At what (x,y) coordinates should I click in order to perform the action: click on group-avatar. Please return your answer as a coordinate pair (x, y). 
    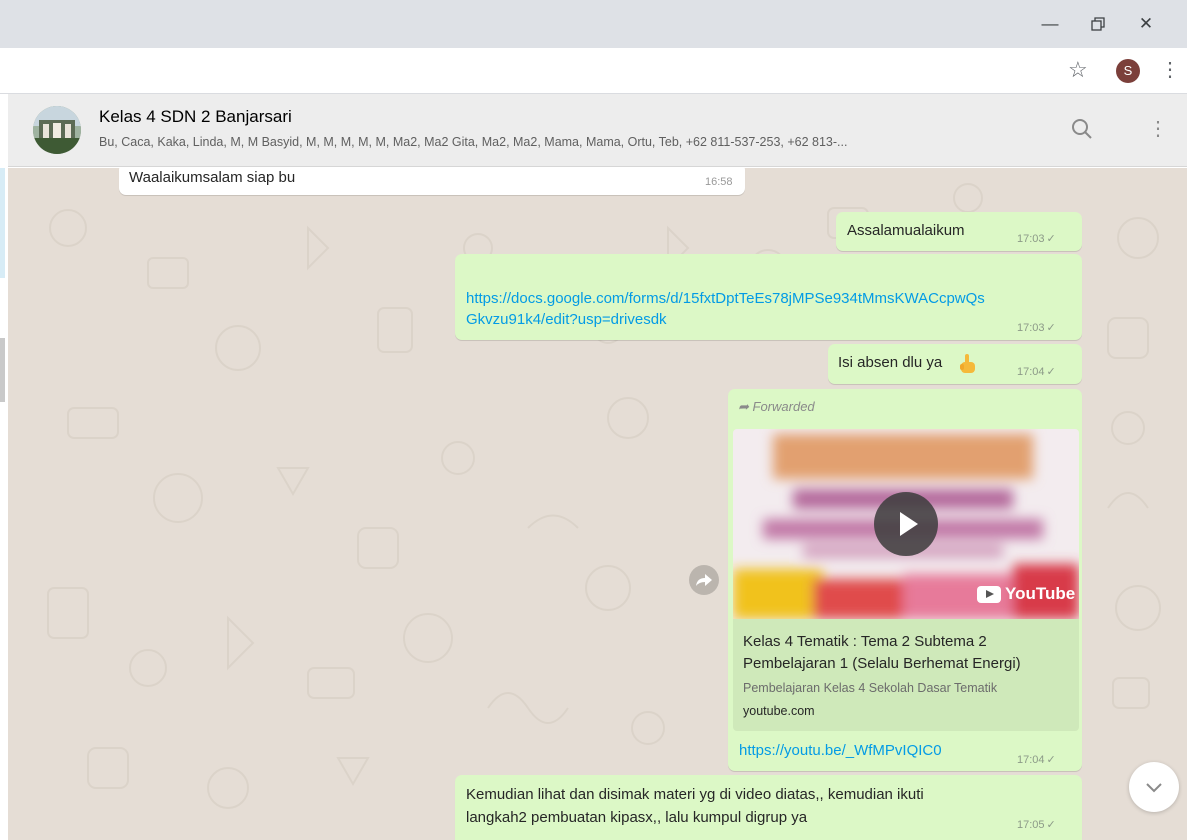
    Looking at the image, I should click on (57, 130).